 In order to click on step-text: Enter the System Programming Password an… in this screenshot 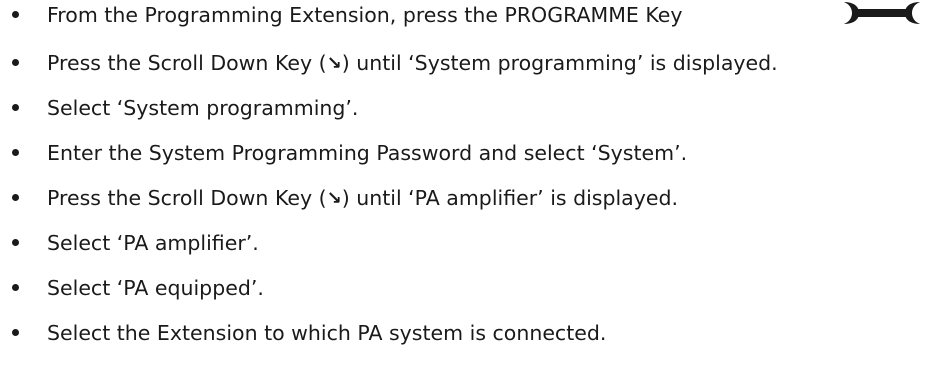, I will do `click(367, 153)`.